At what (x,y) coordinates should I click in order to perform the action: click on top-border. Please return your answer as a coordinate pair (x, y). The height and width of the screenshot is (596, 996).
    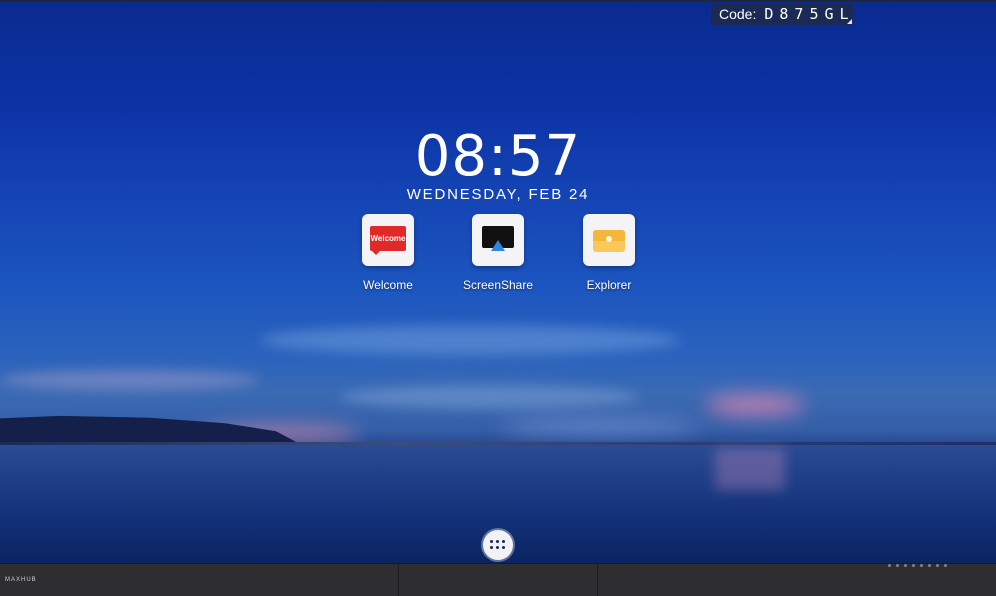
    Looking at the image, I should click on (498, 1).